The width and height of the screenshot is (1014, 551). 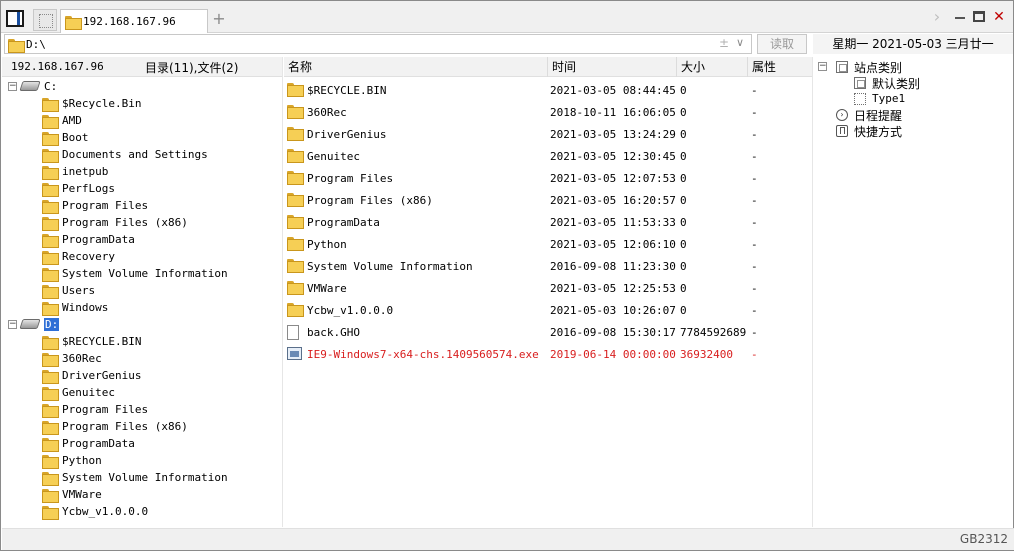 I want to click on tree-item: AMD, so click(x=160, y=120).